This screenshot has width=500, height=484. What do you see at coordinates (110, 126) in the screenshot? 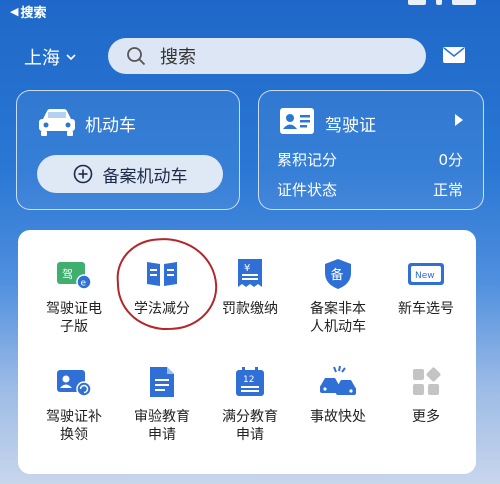
I see `vehicle-card-title: 机动车` at bounding box center [110, 126].